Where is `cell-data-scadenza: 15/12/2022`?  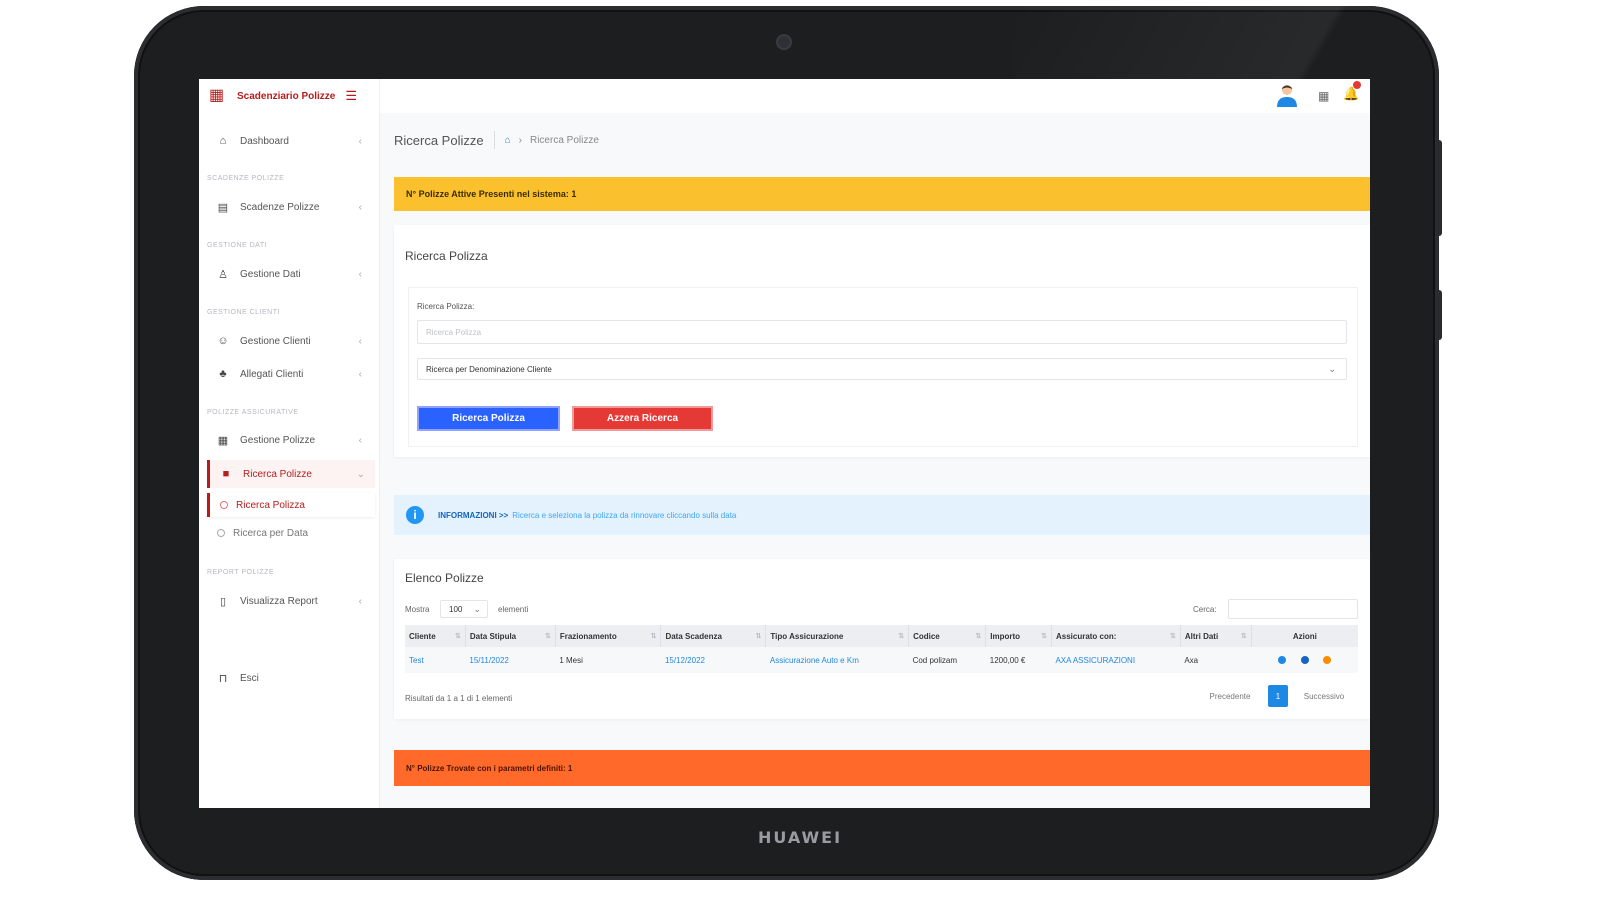 cell-data-scadenza: 15/12/2022 is located at coordinates (713, 660).